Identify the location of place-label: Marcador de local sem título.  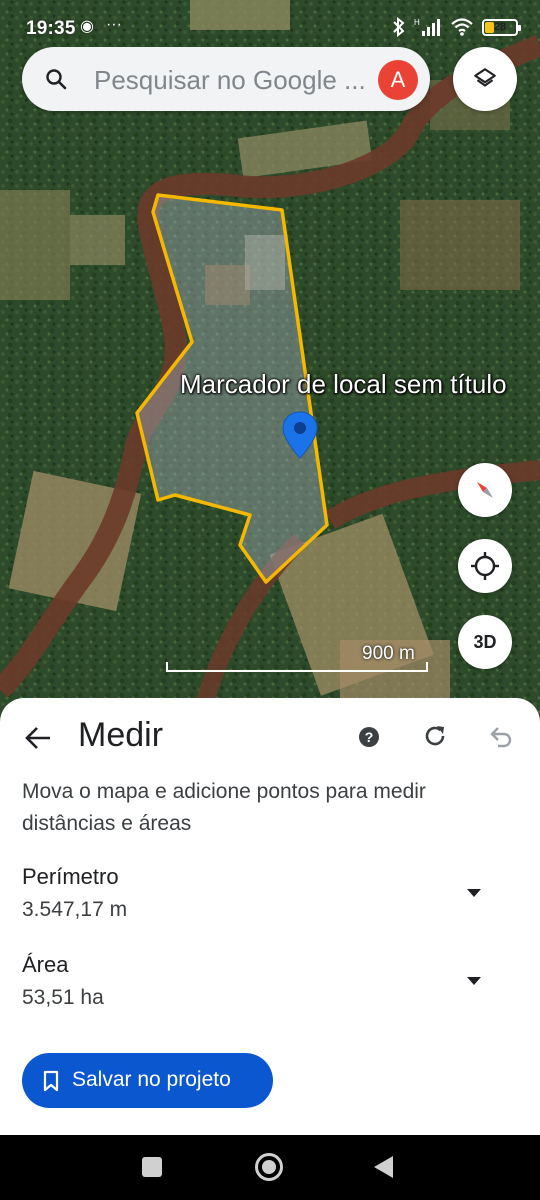
(343, 384).